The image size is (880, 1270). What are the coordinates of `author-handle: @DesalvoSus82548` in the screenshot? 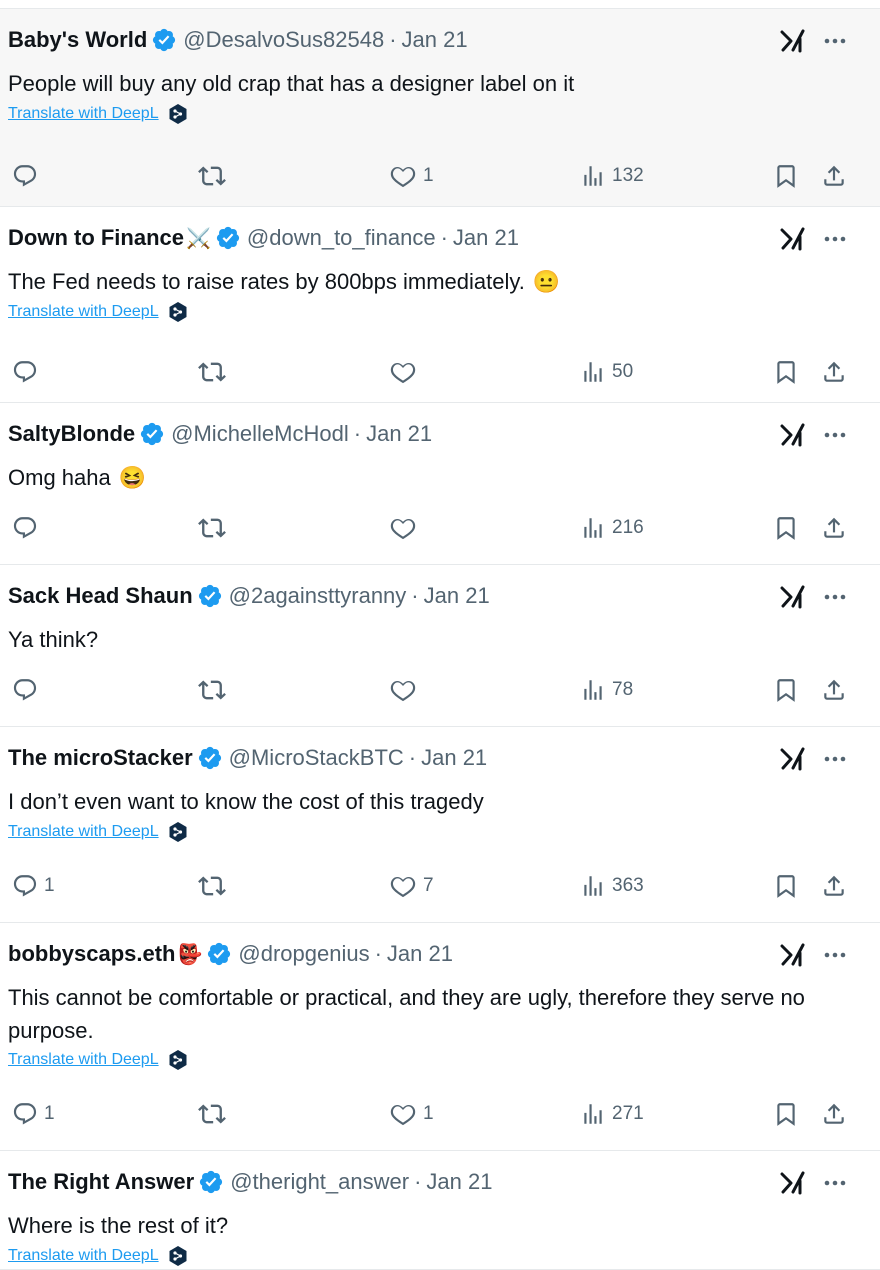 It's located at (283, 40).